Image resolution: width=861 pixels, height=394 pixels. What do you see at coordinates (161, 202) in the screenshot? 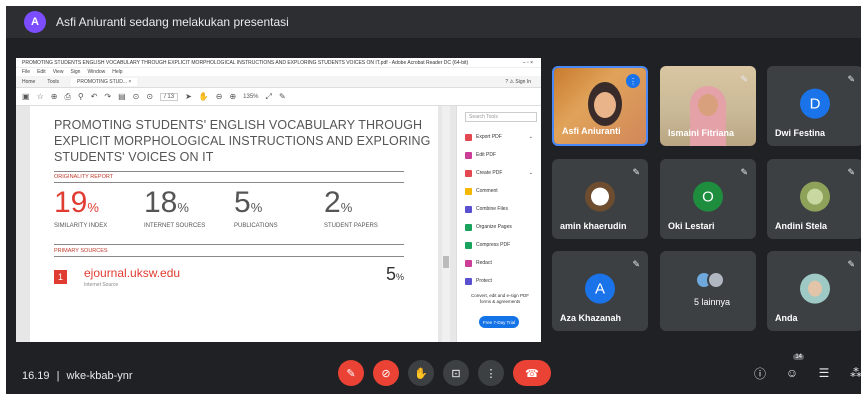
I see `stat-value: 18` at bounding box center [161, 202].